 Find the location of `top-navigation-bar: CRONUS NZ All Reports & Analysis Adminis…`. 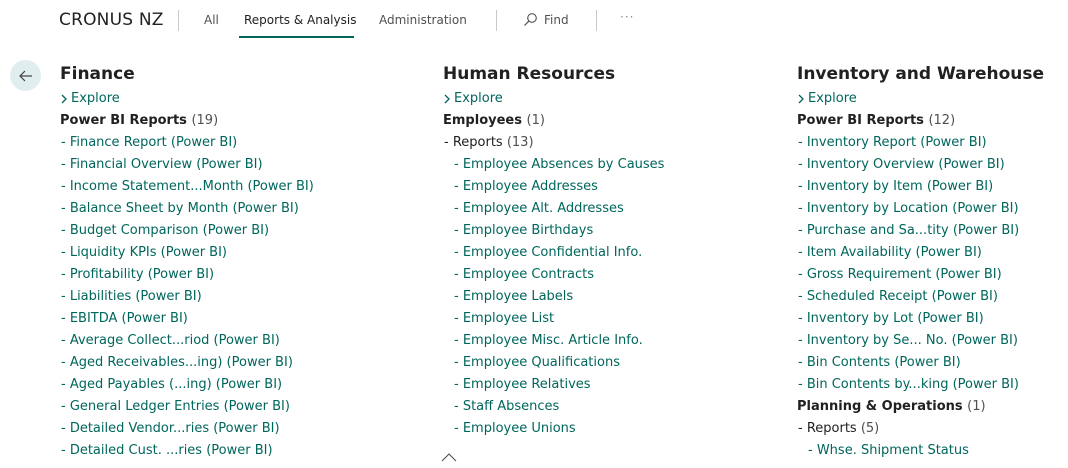

top-navigation-bar: CRONUS NZ All Reports & Analysis Adminis… is located at coordinates (534, 21).